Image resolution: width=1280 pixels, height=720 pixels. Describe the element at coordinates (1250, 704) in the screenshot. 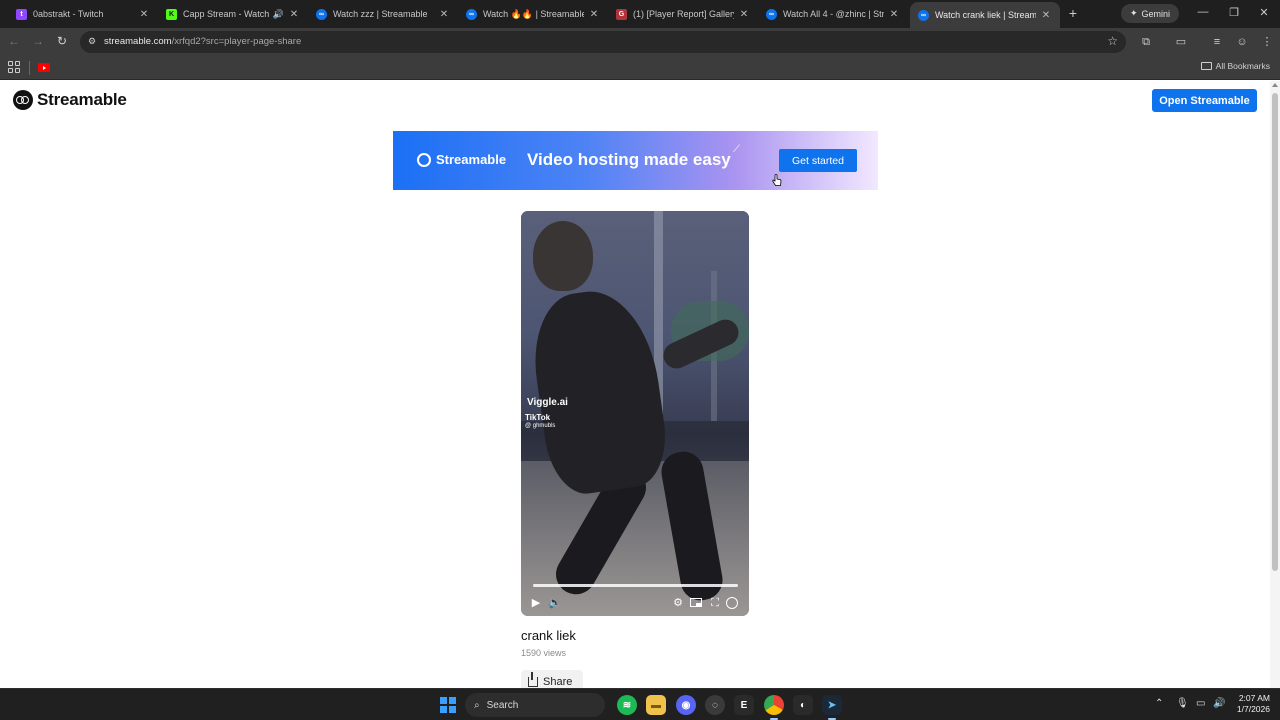

I see `system-clock: 2:07 AM 1/7/2026` at that location.